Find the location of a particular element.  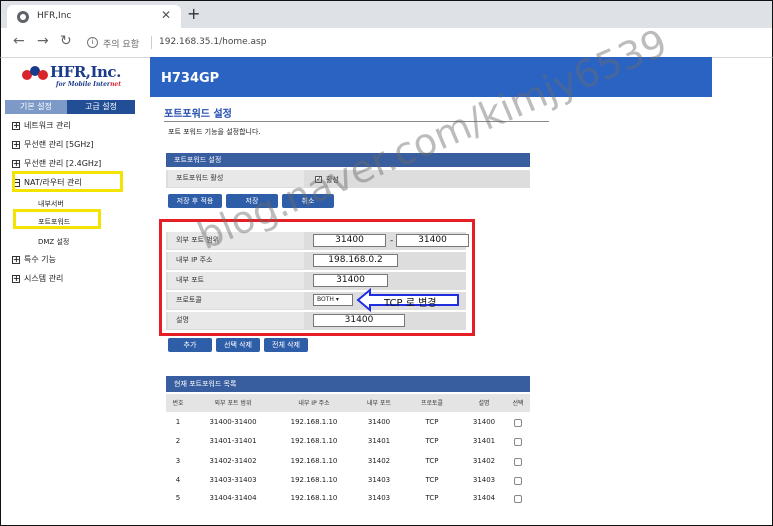

delete-selected-button: 선택 삭제 is located at coordinates (238, 345).